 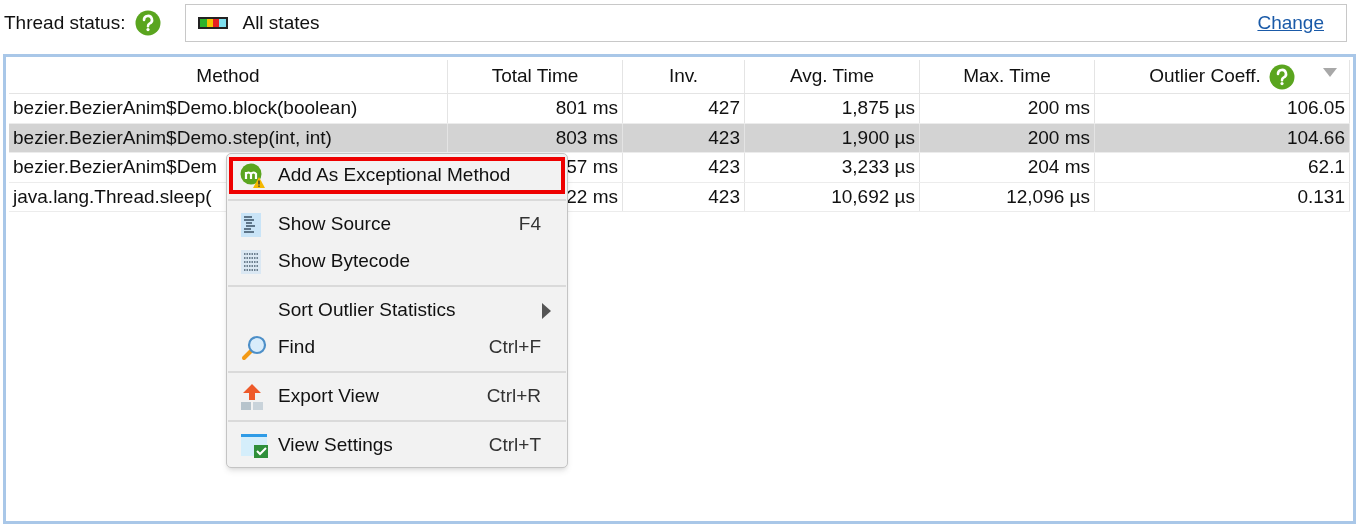 What do you see at coordinates (251, 261) in the screenshot?
I see `binary-file-icon` at bounding box center [251, 261].